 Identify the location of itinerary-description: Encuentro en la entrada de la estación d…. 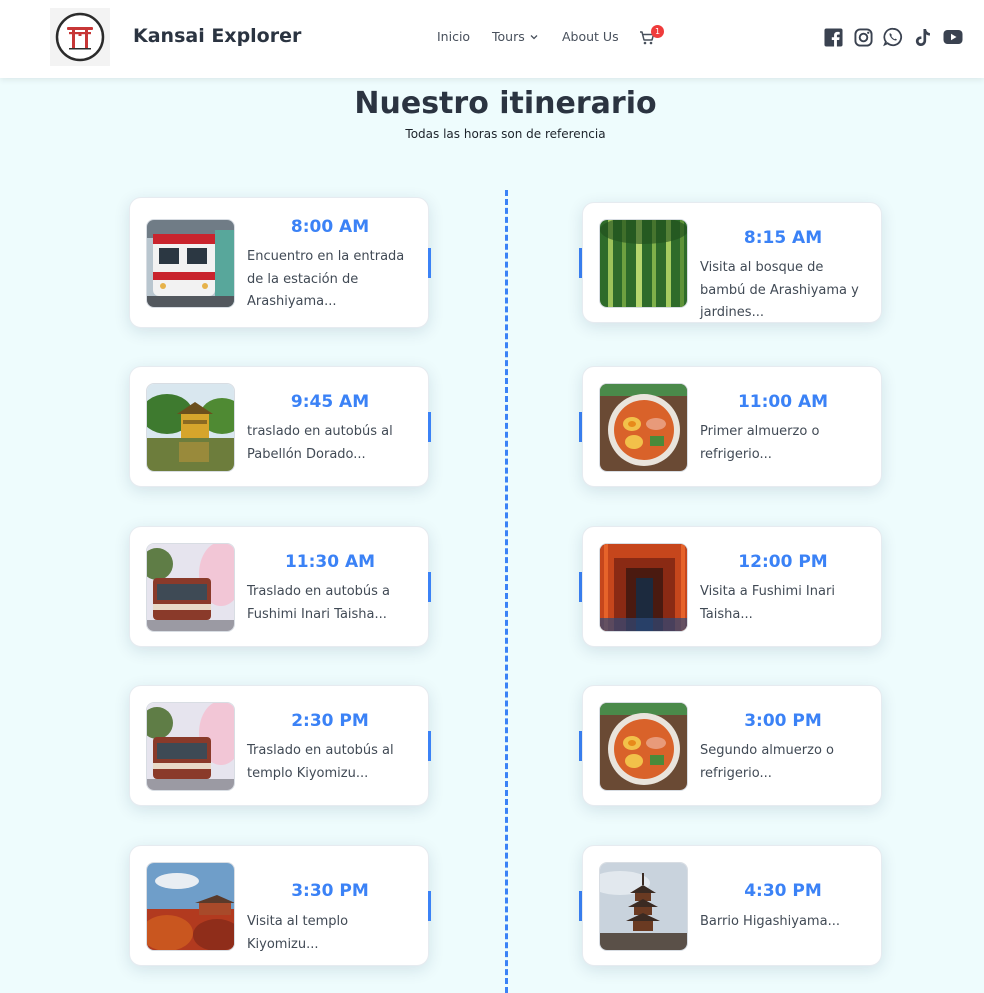
(326, 279).